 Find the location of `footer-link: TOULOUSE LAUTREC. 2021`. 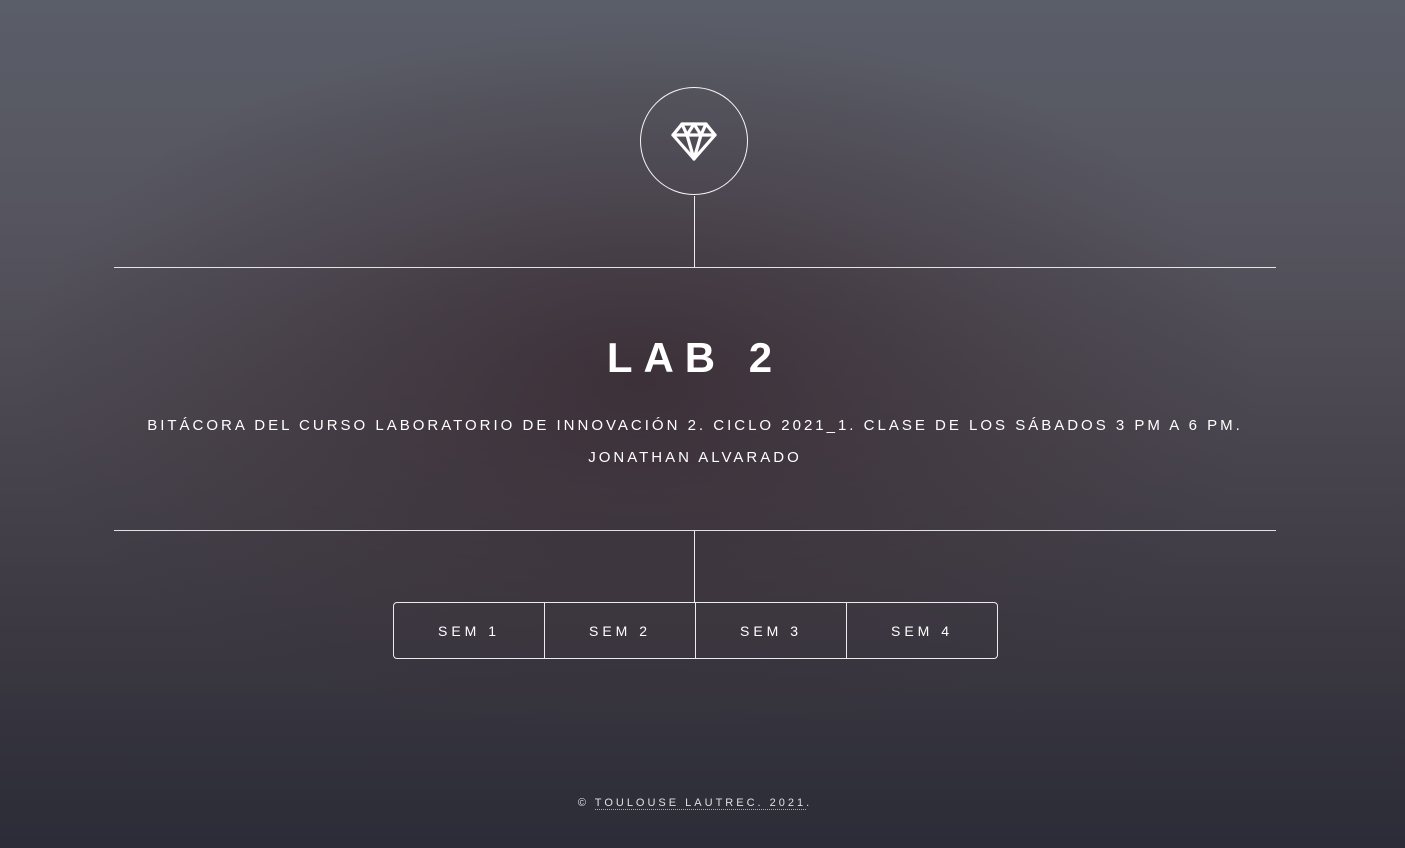

footer-link: TOULOUSE LAUTREC. 2021 is located at coordinates (700, 803).